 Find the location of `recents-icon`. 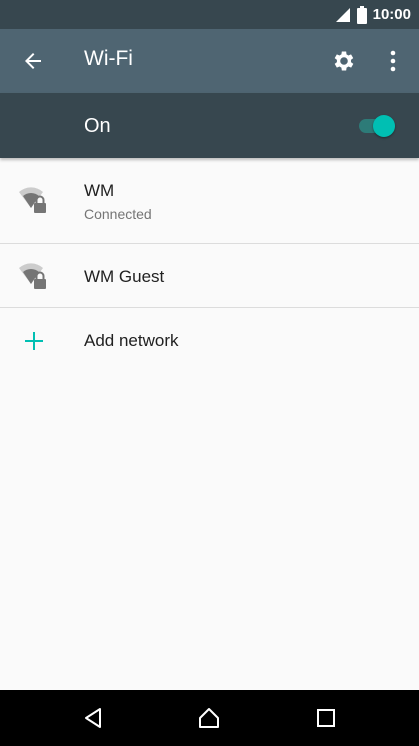

recents-icon is located at coordinates (326, 718).